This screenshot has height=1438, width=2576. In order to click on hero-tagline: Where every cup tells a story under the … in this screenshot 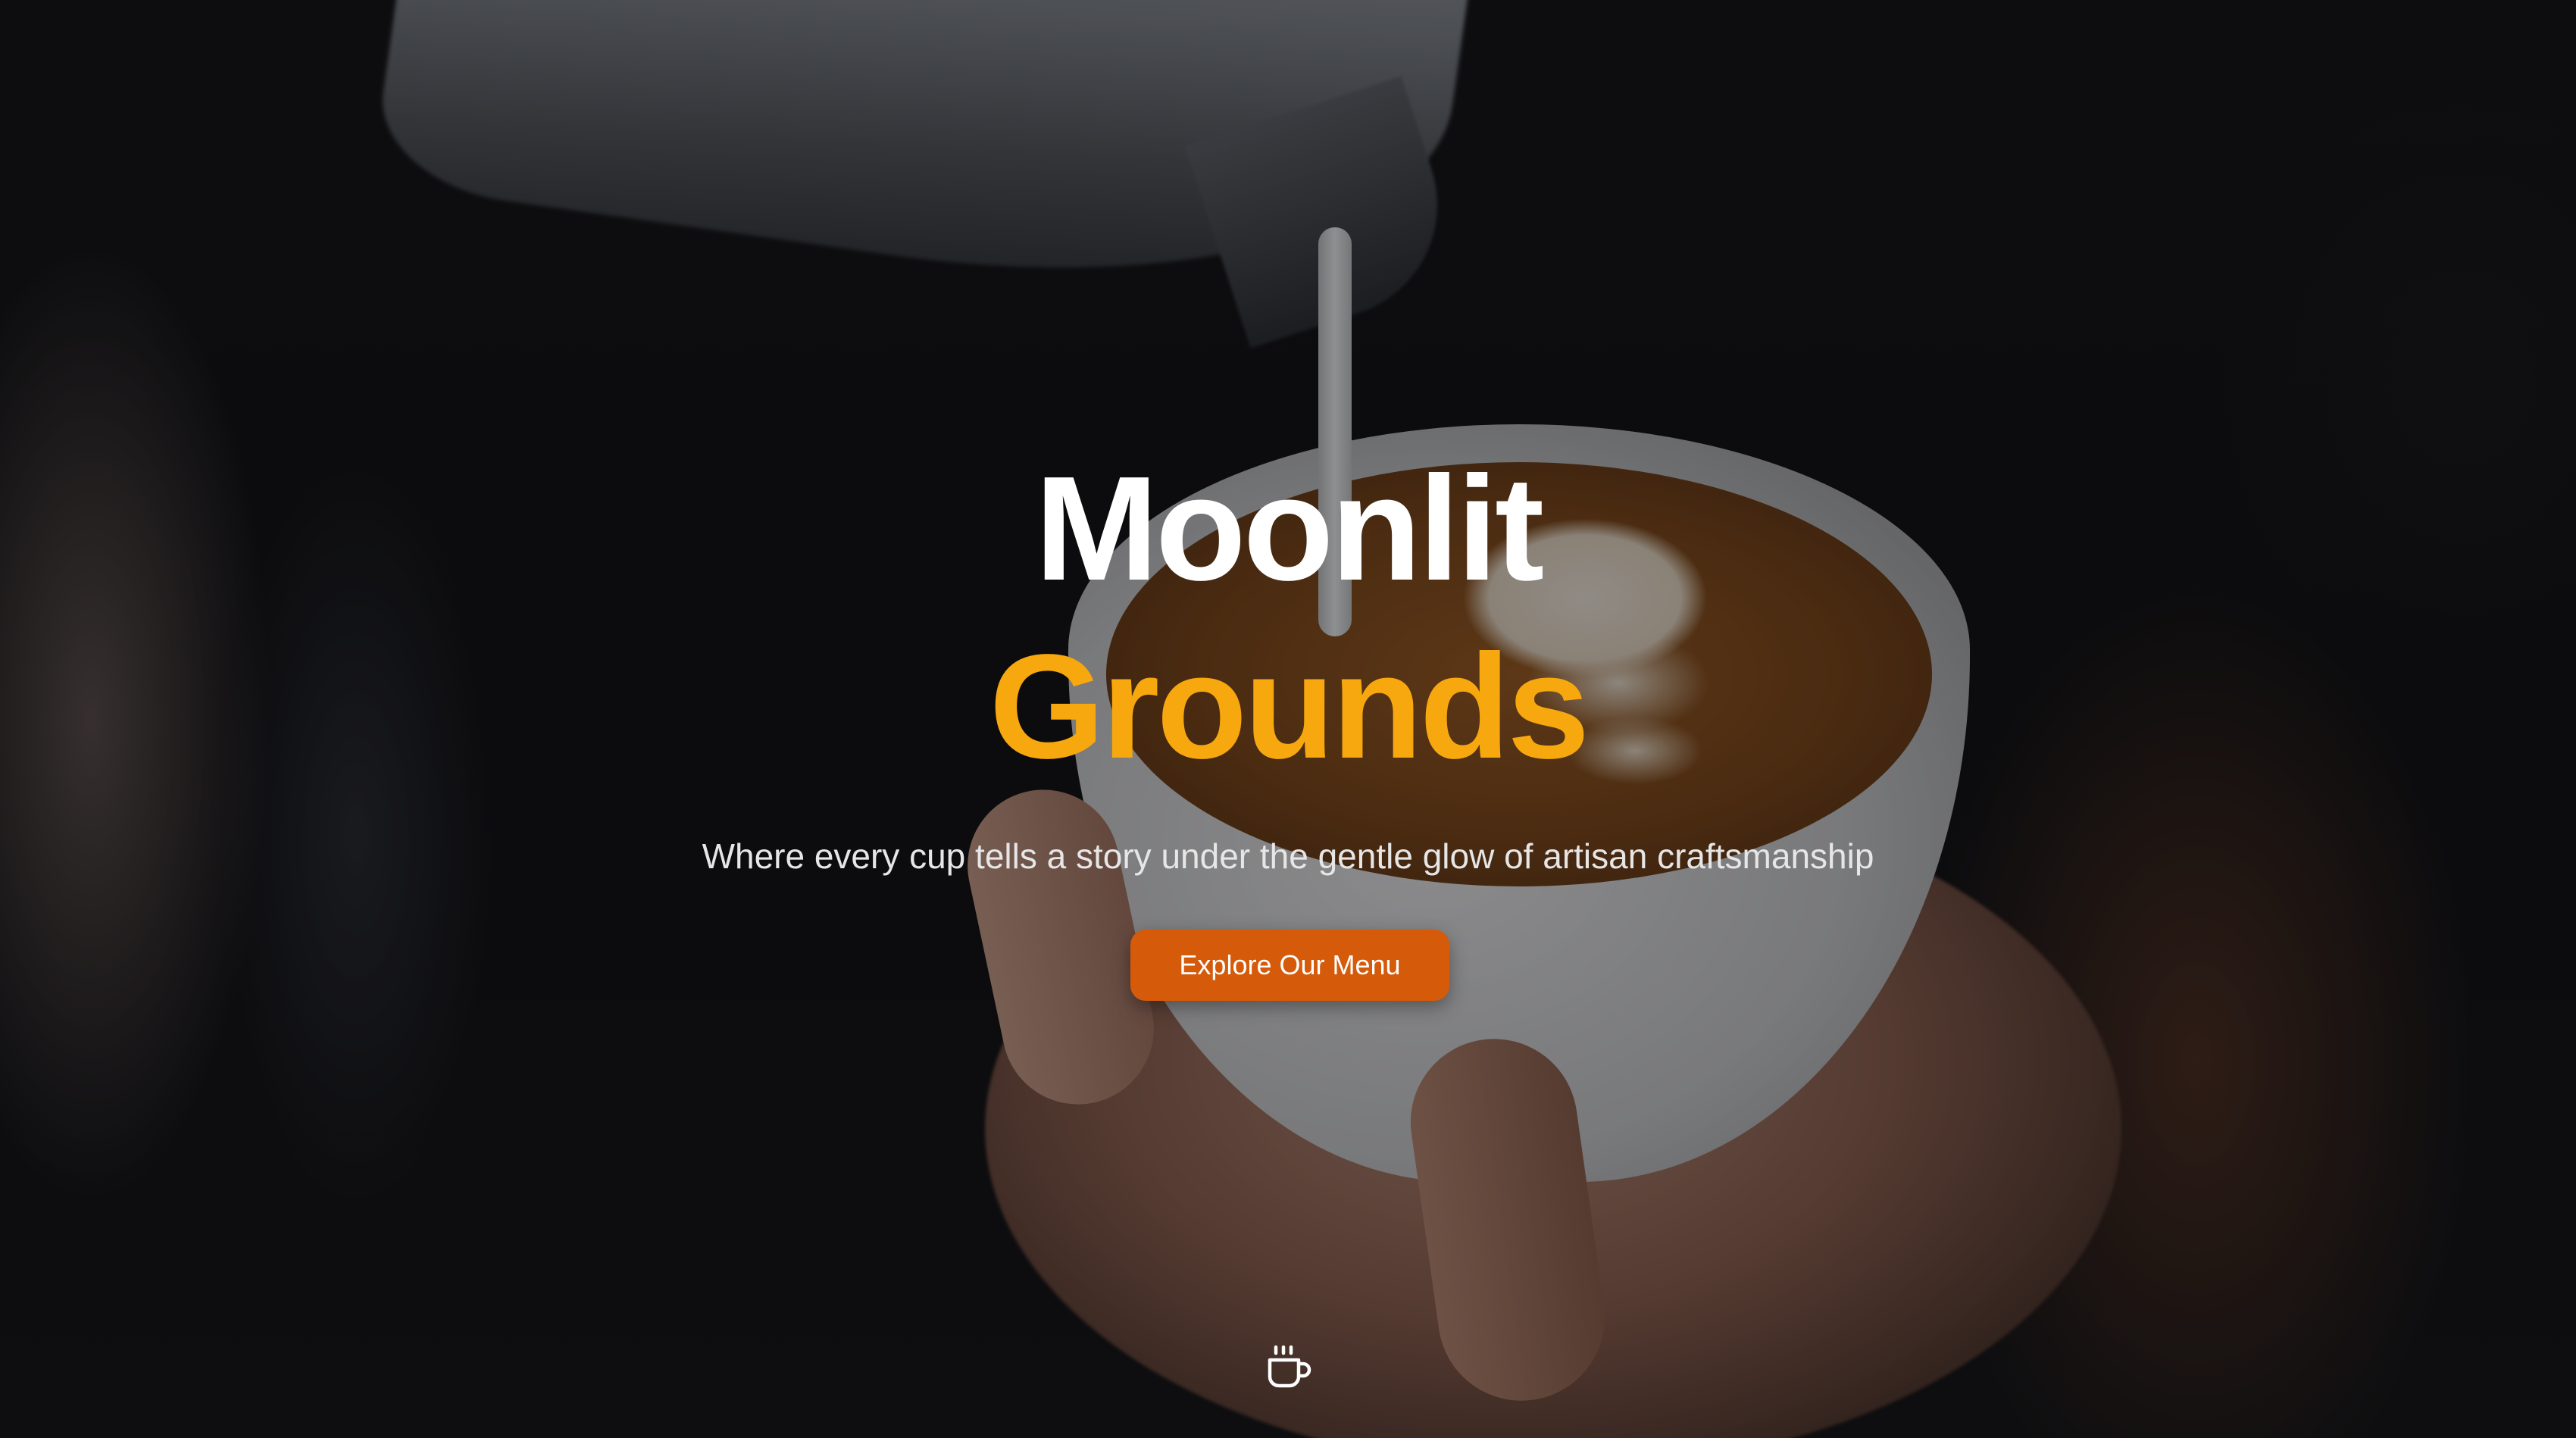, I will do `click(1288, 856)`.